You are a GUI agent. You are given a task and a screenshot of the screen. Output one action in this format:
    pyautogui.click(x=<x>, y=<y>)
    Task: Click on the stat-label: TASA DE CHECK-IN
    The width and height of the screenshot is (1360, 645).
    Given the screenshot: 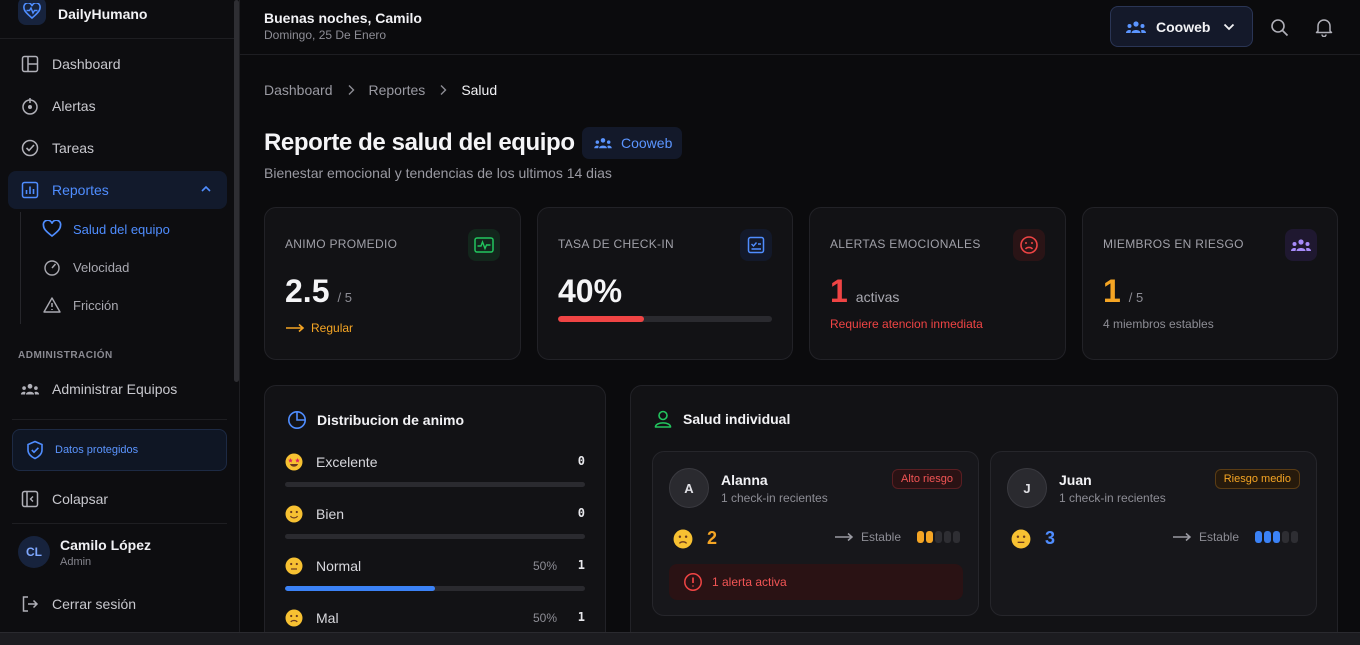 What is the action you would take?
    pyautogui.click(x=616, y=244)
    